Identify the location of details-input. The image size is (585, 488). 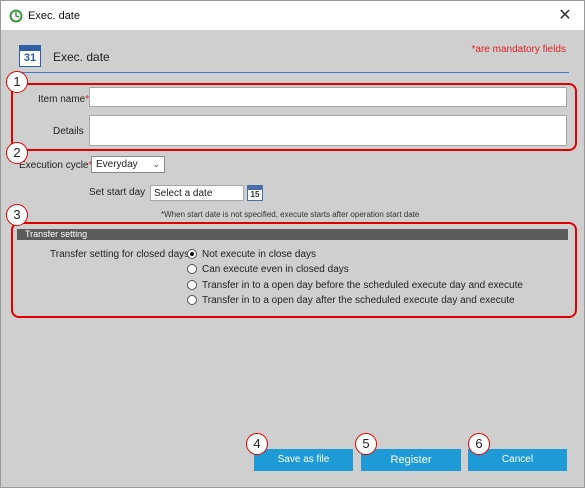
(328, 130).